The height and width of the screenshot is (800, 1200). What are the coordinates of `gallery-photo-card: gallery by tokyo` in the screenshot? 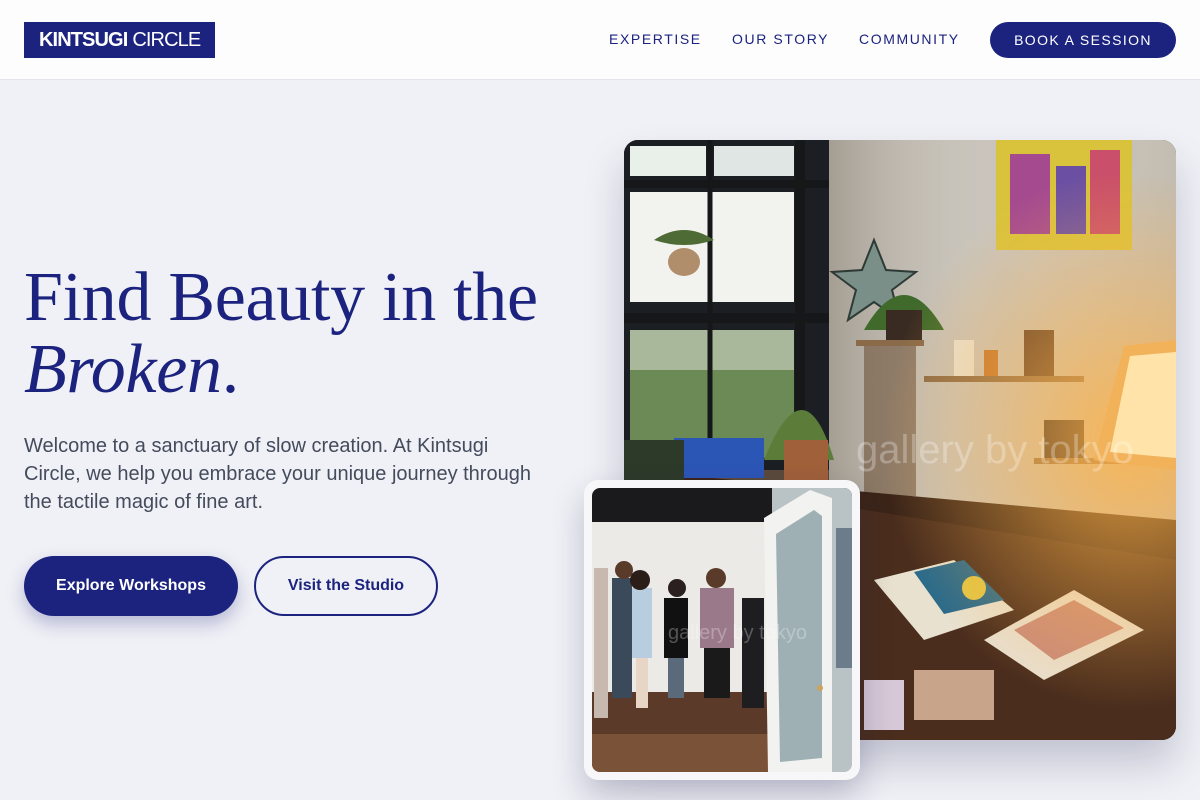 It's located at (722, 630).